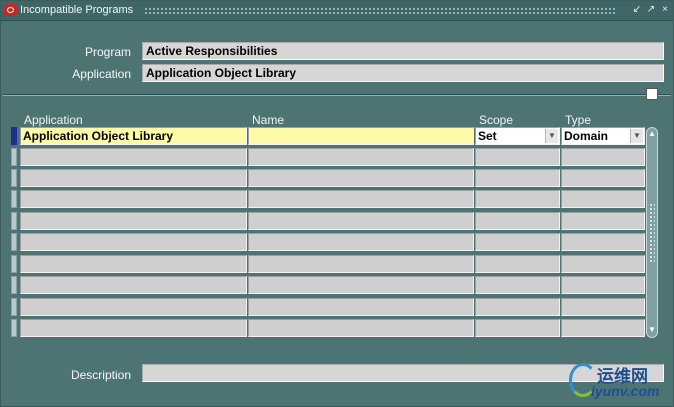 The width and height of the screenshot is (674, 407). What do you see at coordinates (637, 10) in the screenshot?
I see `minimize-button: ↙` at bounding box center [637, 10].